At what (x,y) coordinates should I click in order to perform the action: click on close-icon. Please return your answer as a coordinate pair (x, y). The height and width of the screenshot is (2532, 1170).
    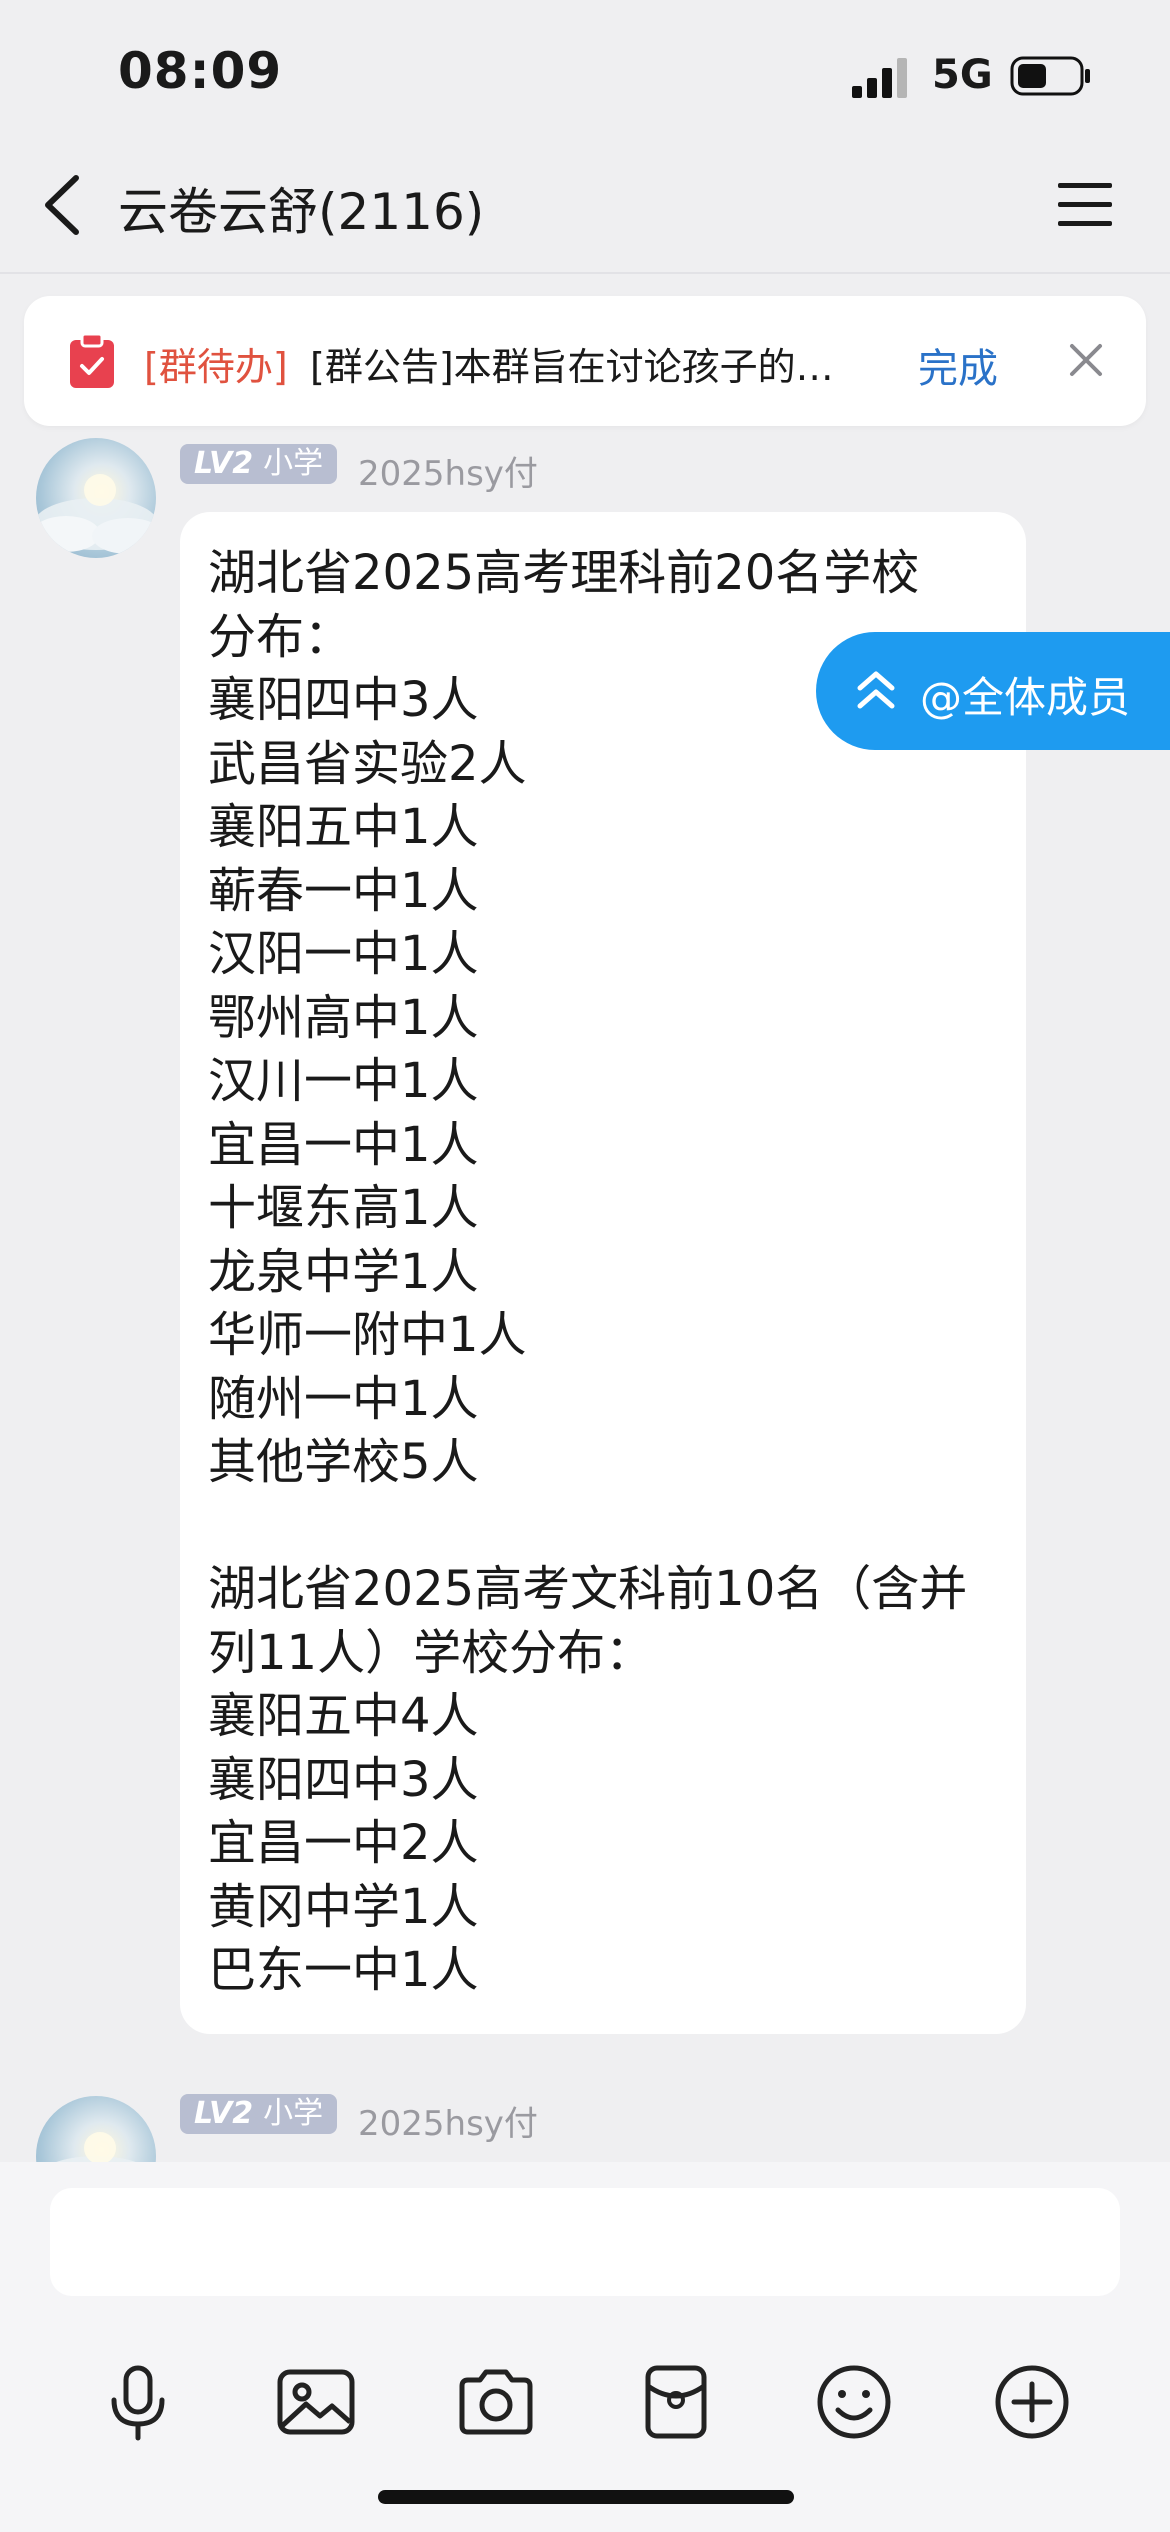
    Looking at the image, I should click on (1086, 360).